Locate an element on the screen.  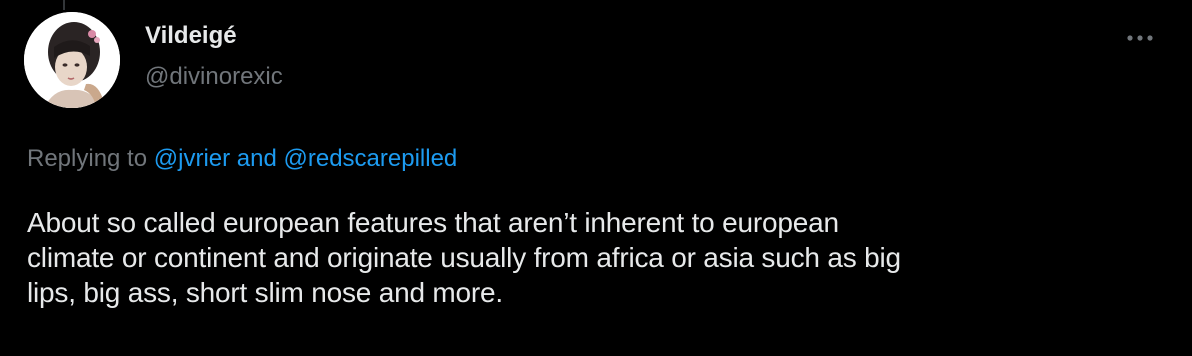
thread-connector-line is located at coordinates (64, 5).